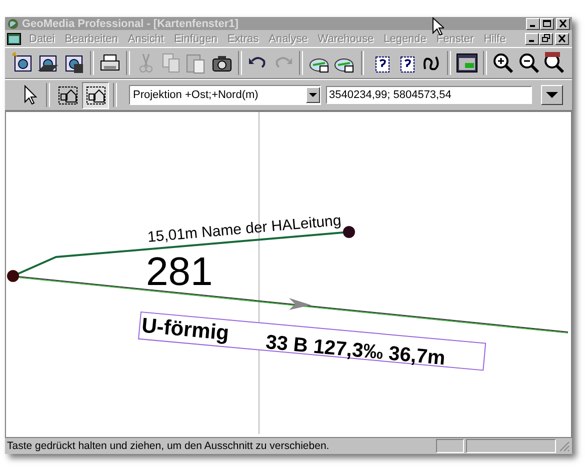 The height and width of the screenshot is (468, 587). Describe the element at coordinates (450, 446) in the screenshot. I see `status-pane` at that location.